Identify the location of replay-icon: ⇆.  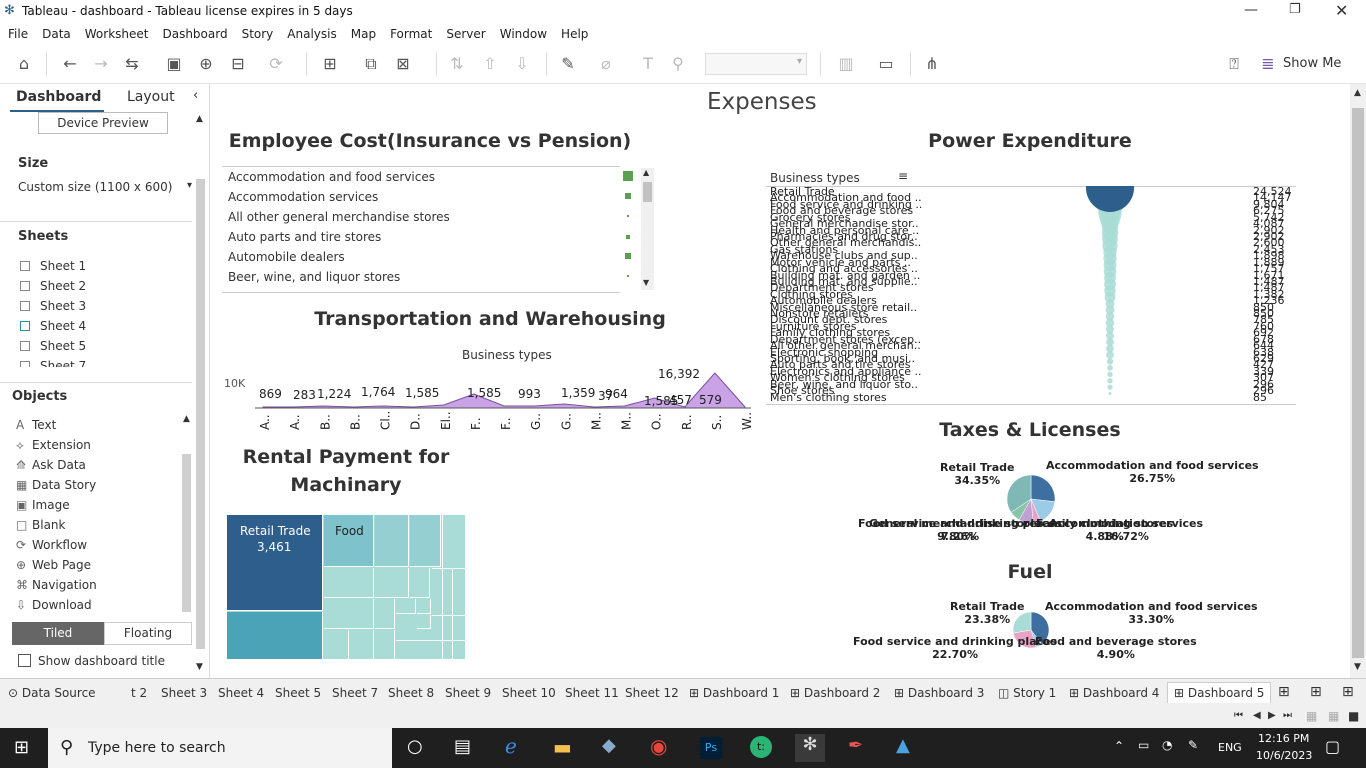
(132, 64).